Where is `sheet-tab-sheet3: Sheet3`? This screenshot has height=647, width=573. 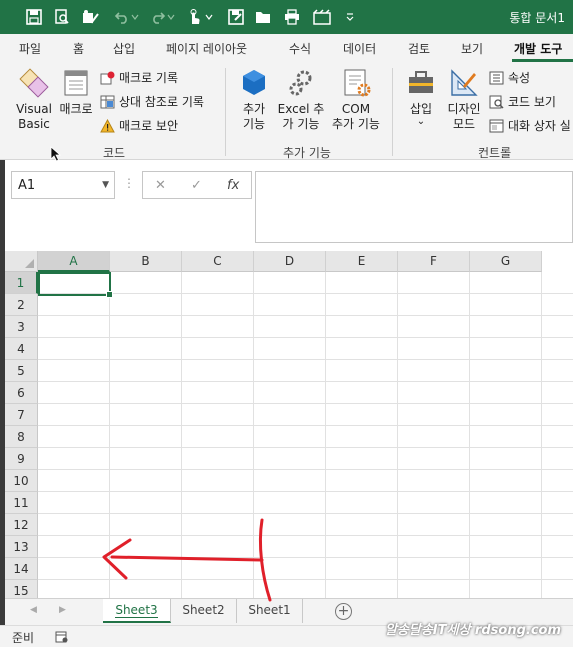 sheet-tab-sheet3: Sheet3 is located at coordinates (137, 611).